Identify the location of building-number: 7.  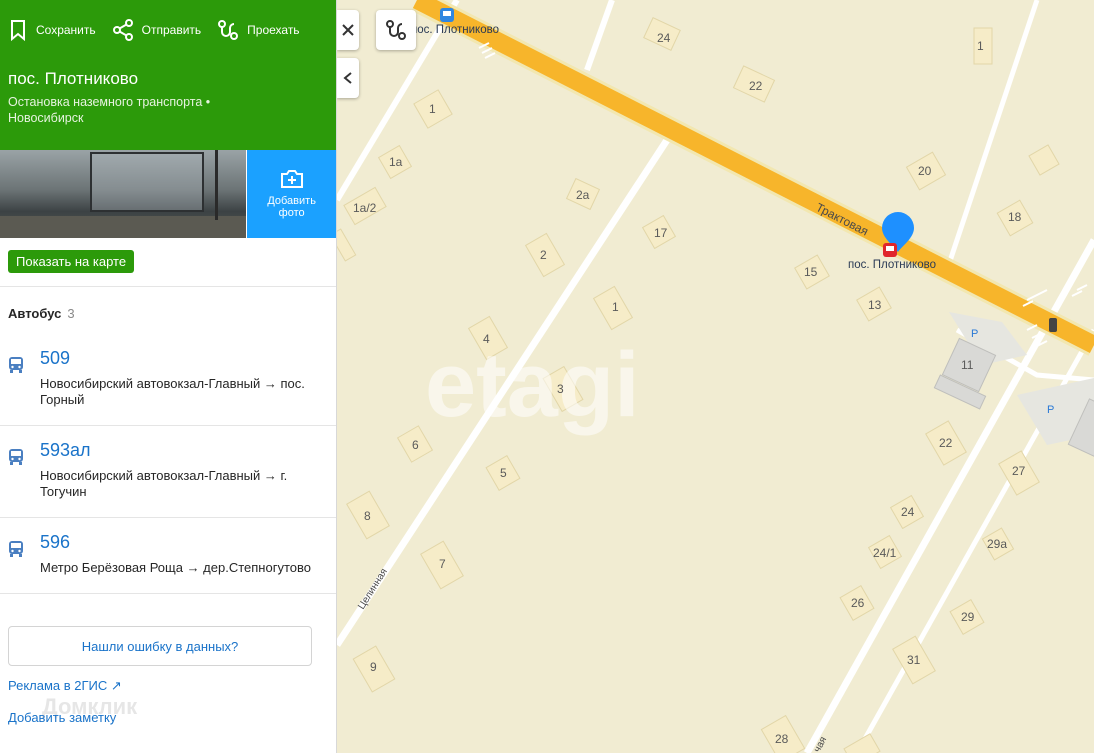
(442, 564).